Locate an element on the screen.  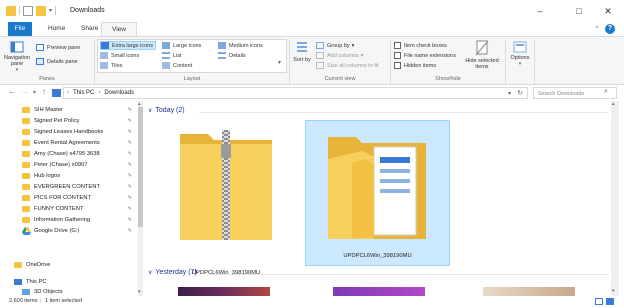
new-folder-icon is located at coordinates (41, 10).